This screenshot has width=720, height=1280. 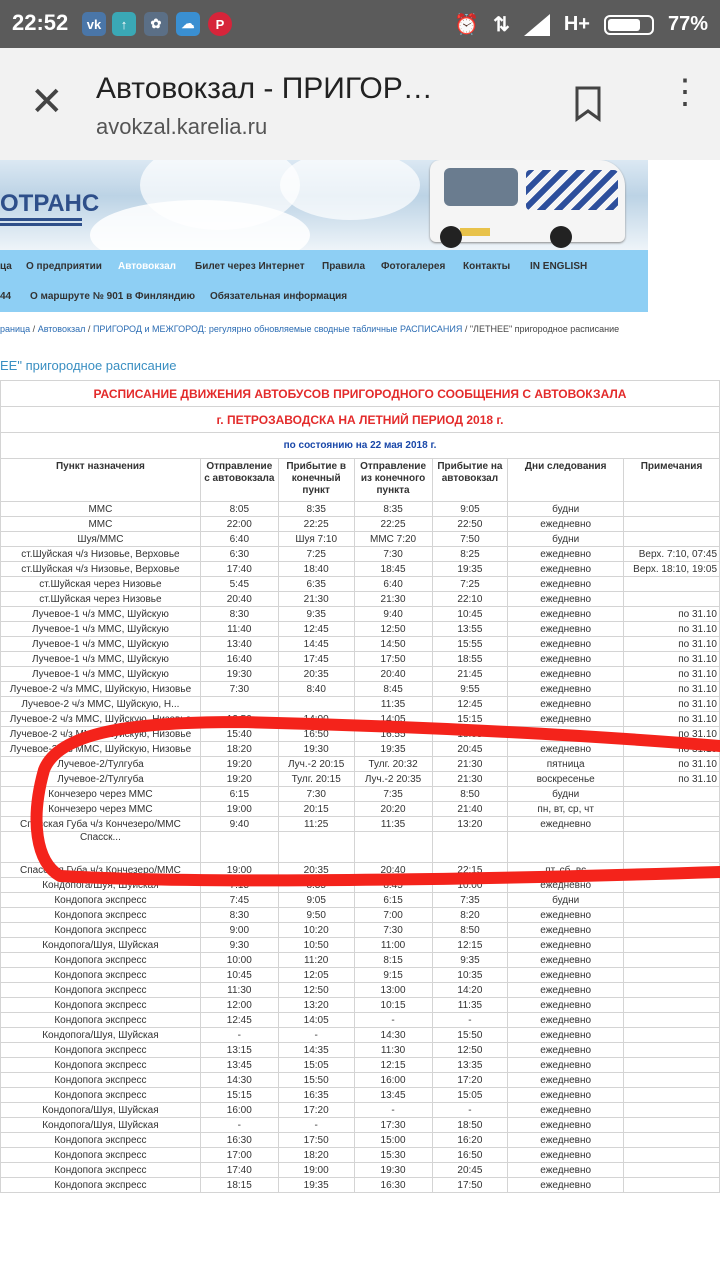 What do you see at coordinates (62, 329) in the screenshot?
I see `breadcrumb-bus-station: Автовокзал` at bounding box center [62, 329].